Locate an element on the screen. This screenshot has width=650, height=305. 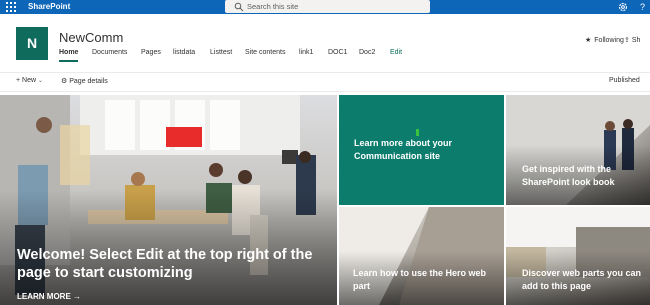
suite-bar: SharePoint Search this site ? is located at coordinates (325, 7).